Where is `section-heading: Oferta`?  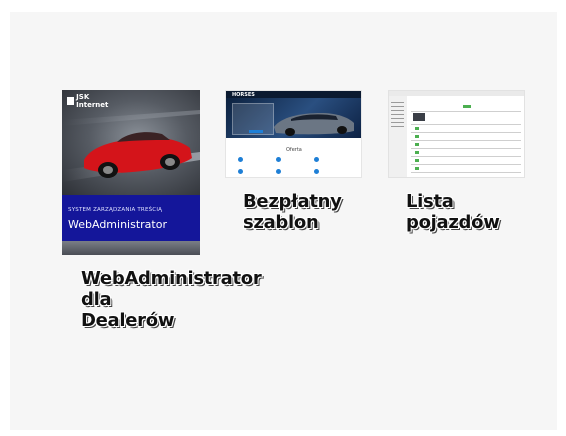 section-heading: Oferta is located at coordinates (294, 150).